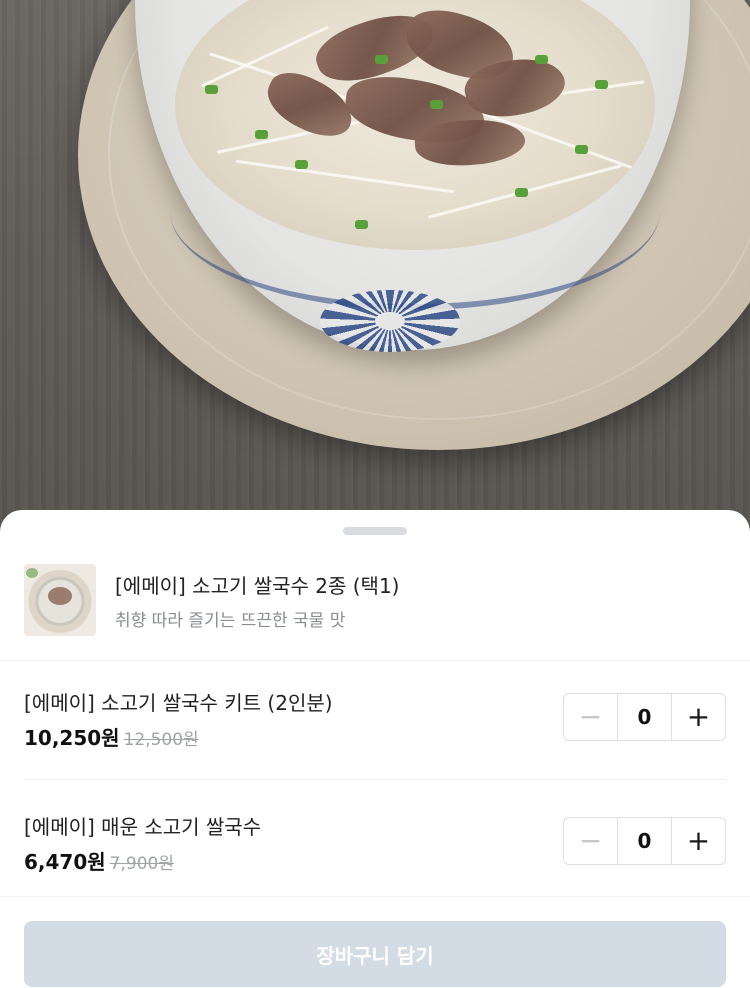  Describe the element at coordinates (141, 864) in the screenshot. I see `option-original-price: 7,900원` at that location.